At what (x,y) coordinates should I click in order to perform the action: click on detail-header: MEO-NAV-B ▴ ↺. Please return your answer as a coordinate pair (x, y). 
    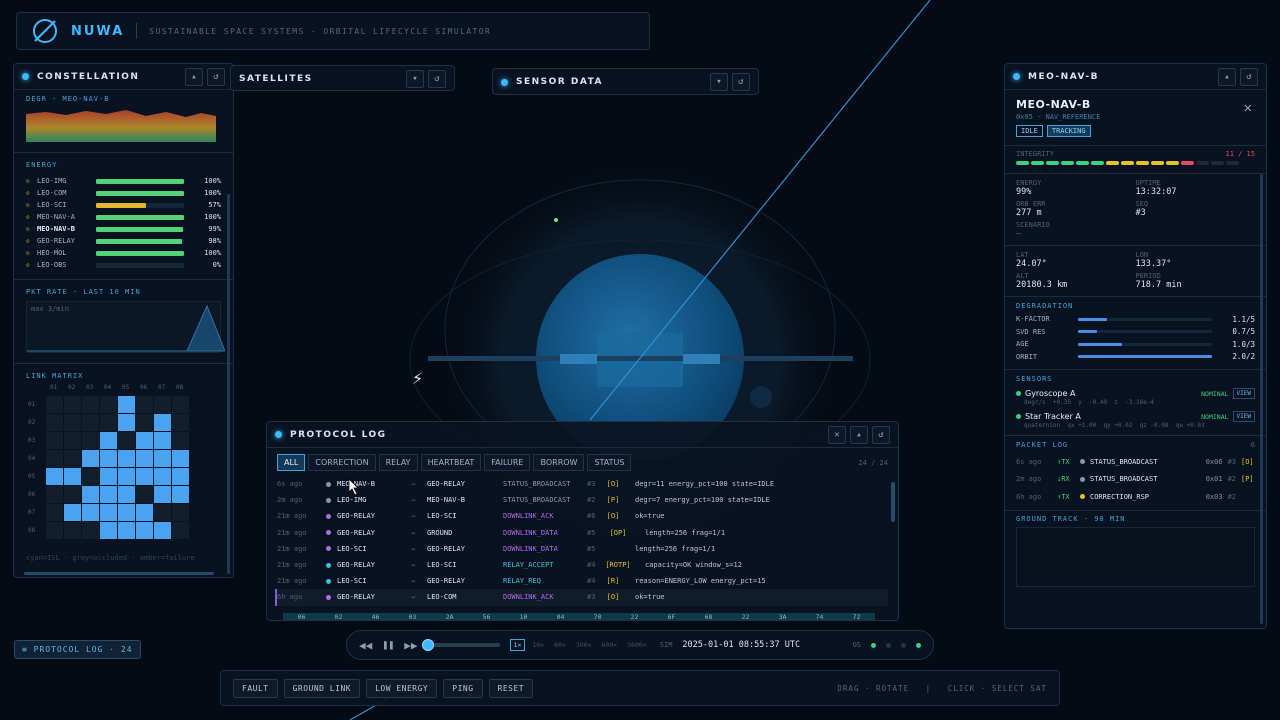
    Looking at the image, I should click on (1135, 77).